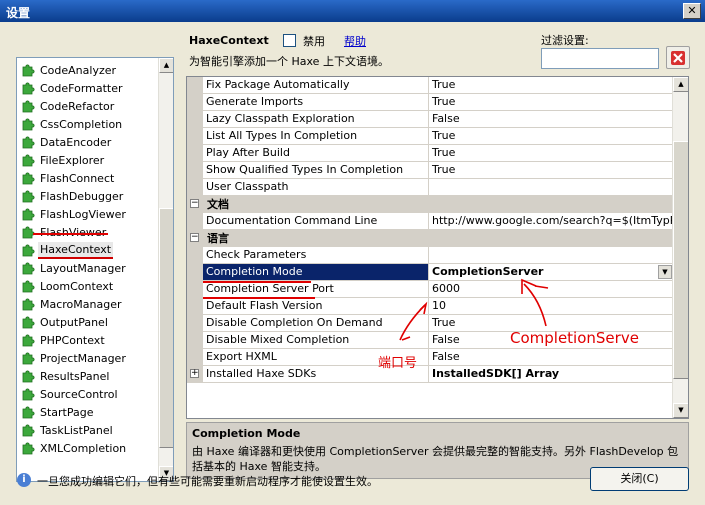  Describe the element at coordinates (246, 433) in the screenshot. I see `description-title: Completion Mode` at that location.